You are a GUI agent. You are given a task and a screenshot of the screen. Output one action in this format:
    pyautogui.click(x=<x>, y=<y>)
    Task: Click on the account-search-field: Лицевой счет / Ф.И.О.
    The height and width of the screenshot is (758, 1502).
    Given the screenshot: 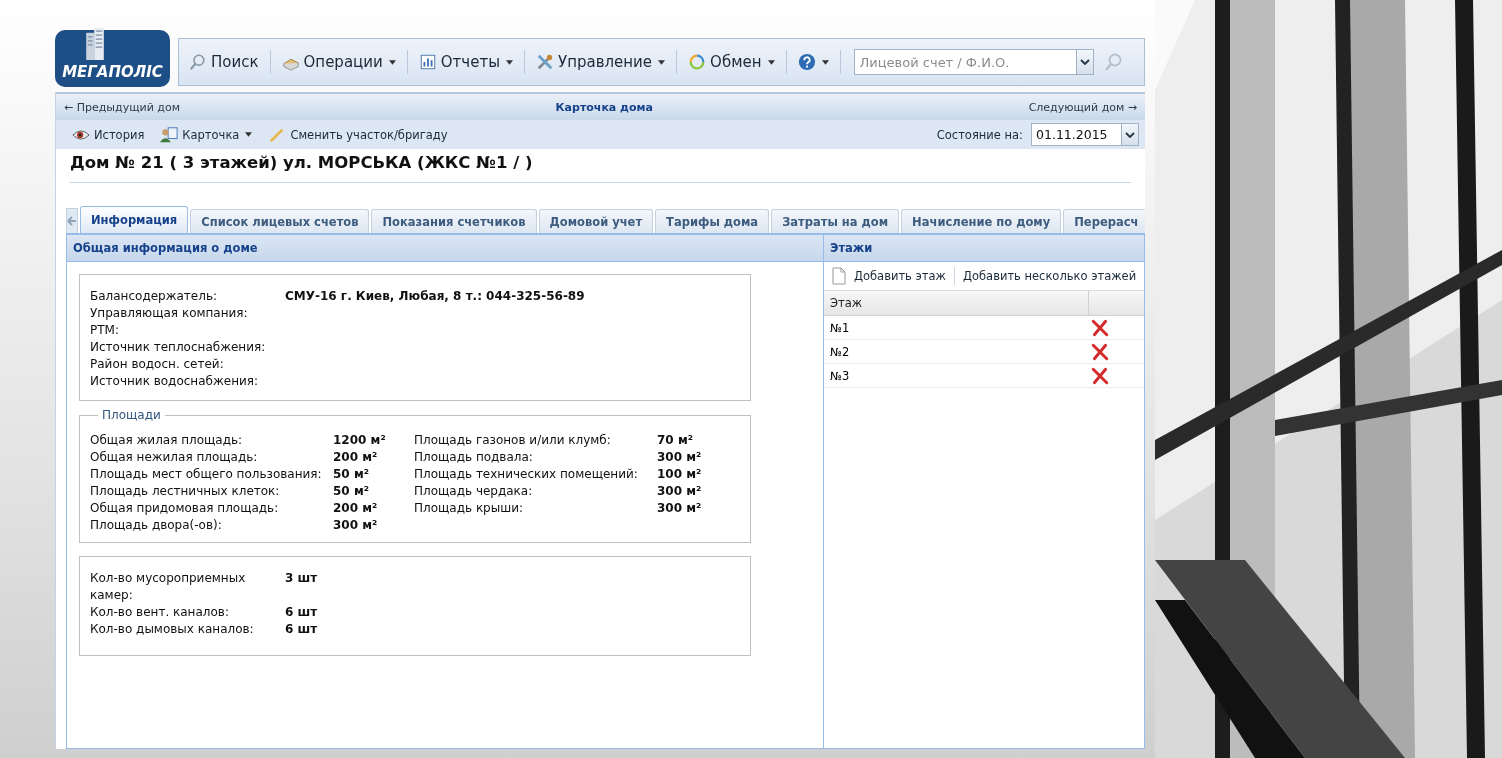 What is the action you would take?
    pyautogui.click(x=964, y=62)
    